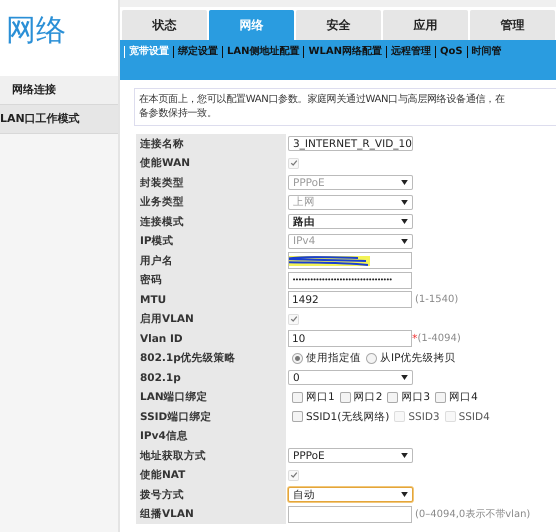 The width and height of the screenshot is (556, 532). What do you see at coordinates (418, 358) in the screenshot?
I see `option-label: 从IP优先级拷贝` at bounding box center [418, 358].